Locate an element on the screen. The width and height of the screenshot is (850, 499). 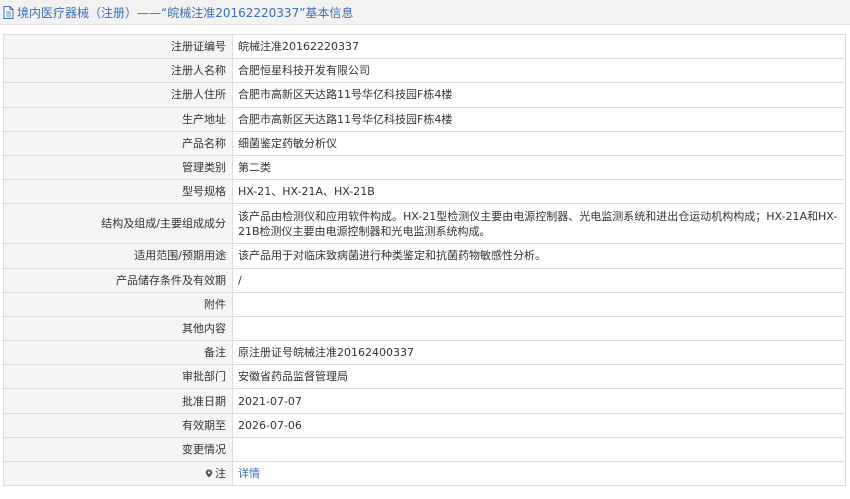
row-label-product-name: 产品名称 is located at coordinates (118, 143).